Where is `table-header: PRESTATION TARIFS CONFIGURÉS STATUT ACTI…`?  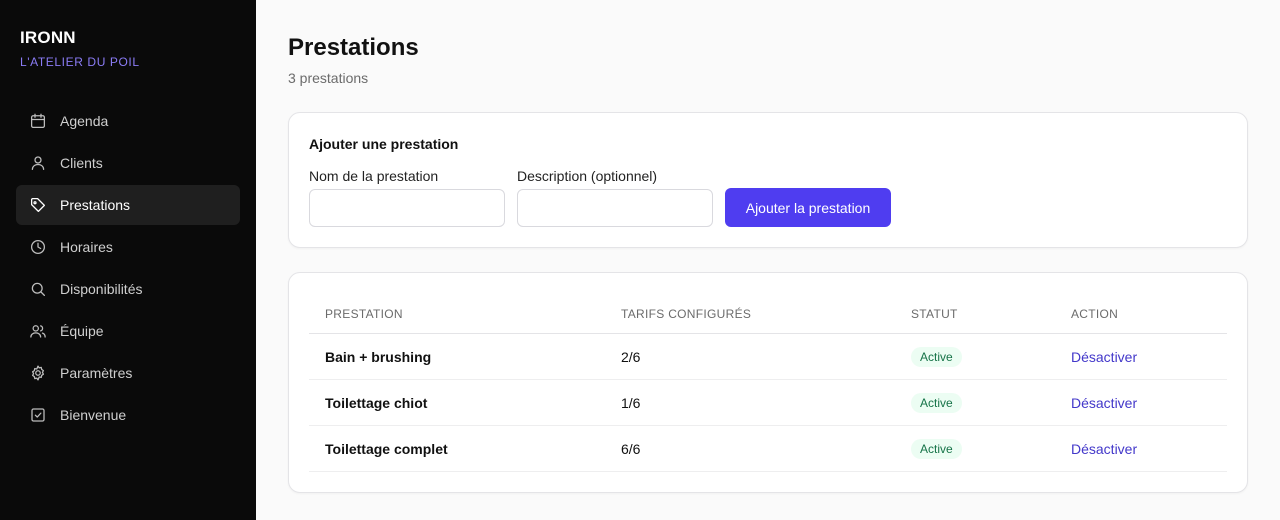
table-header: PRESTATION TARIFS CONFIGURÉS STATUT ACTI… is located at coordinates (768, 313).